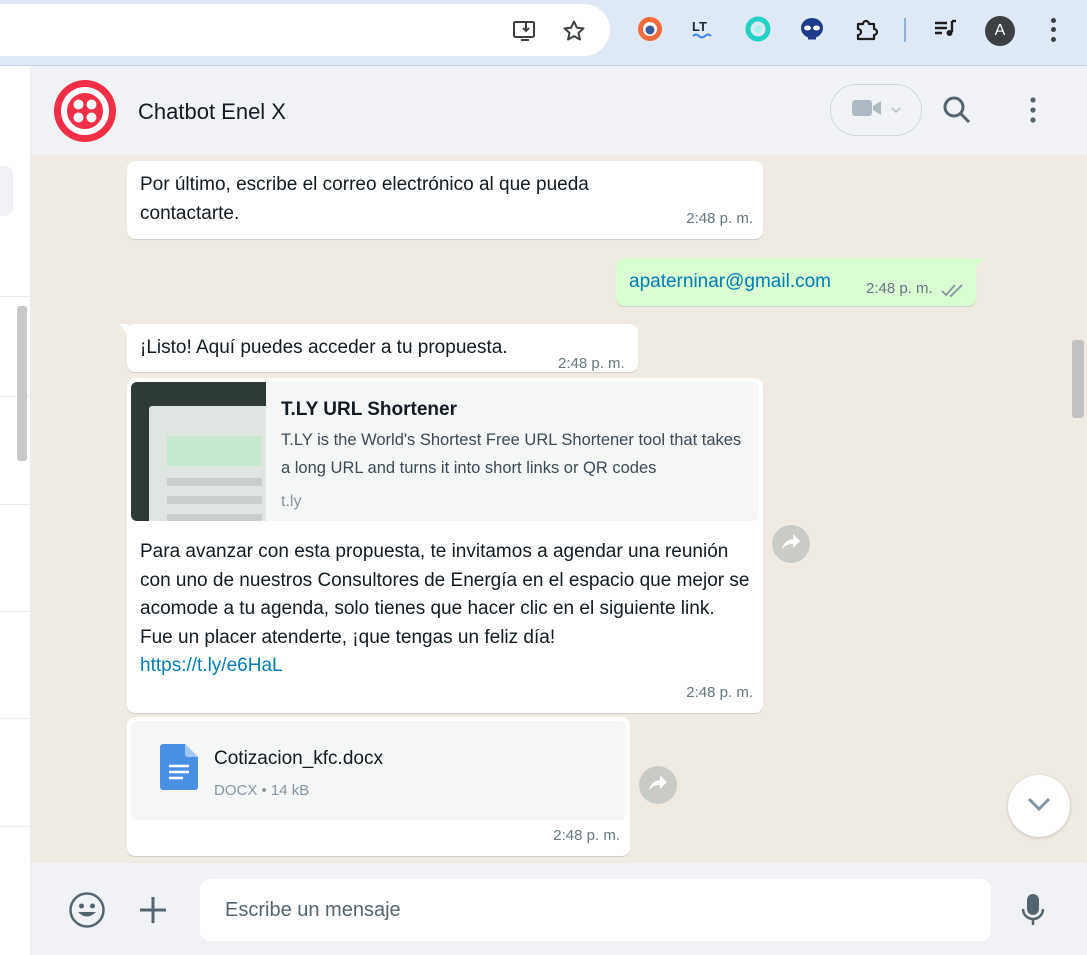 This screenshot has height=955, width=1087. What do you see at coordinates (867, 110) in the screenshot?
I see `video-call-icon` at bounding box center [867, 110].